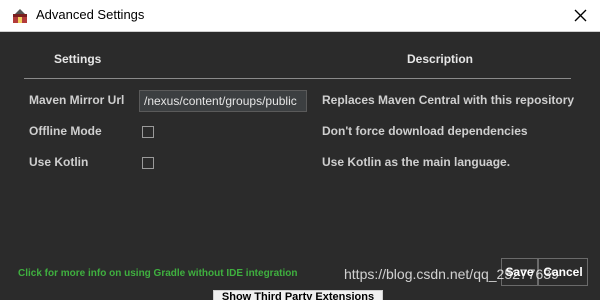 Image resolution: width=600 pixels, height=300 pixels. What do you see at coordinates (298, 295) in the screenshot?
I see `show-third-party-extensions-button: Show Third Party Extensions` at bounding box center [298, 295].